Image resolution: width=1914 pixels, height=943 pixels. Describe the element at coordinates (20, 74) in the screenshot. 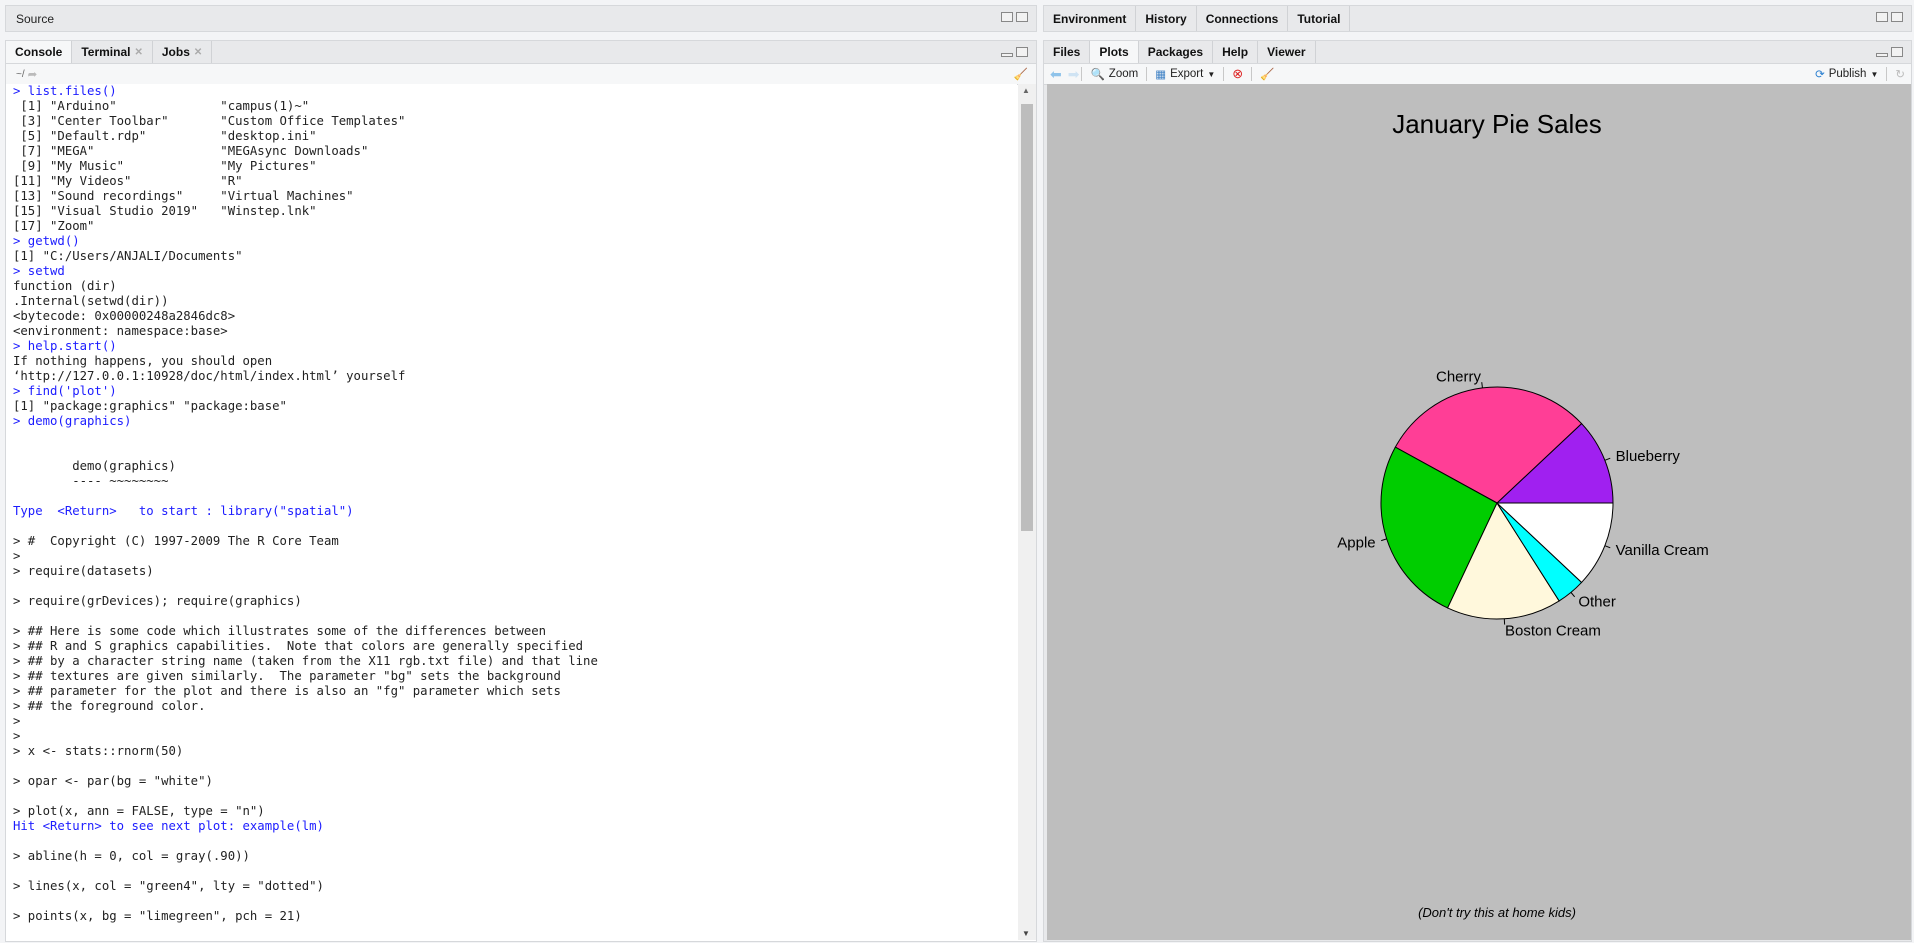

I see `working-directory: ~/` at that location.